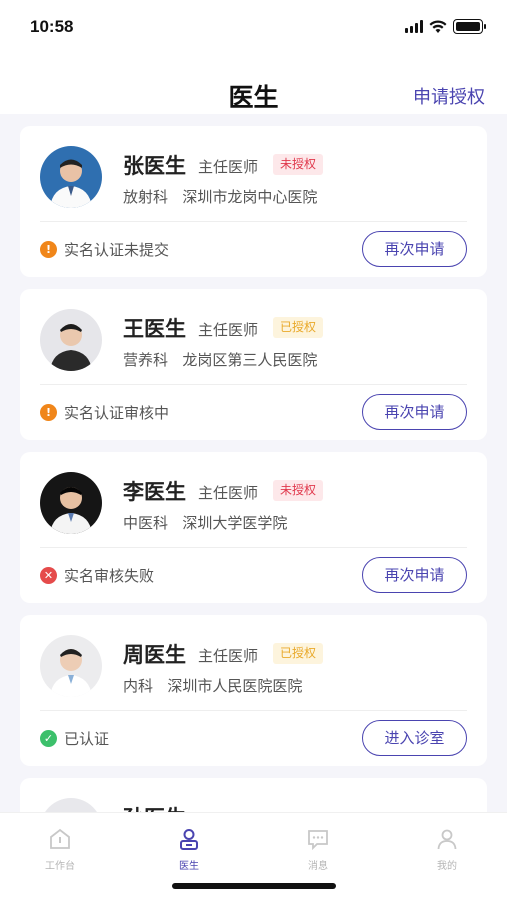 Image resolution: width=507 pixels, height=900 pixels. Describe the element at coordinates (117, 413) in the screenshot. I see `status-text: 实名认证审核中` at that location.